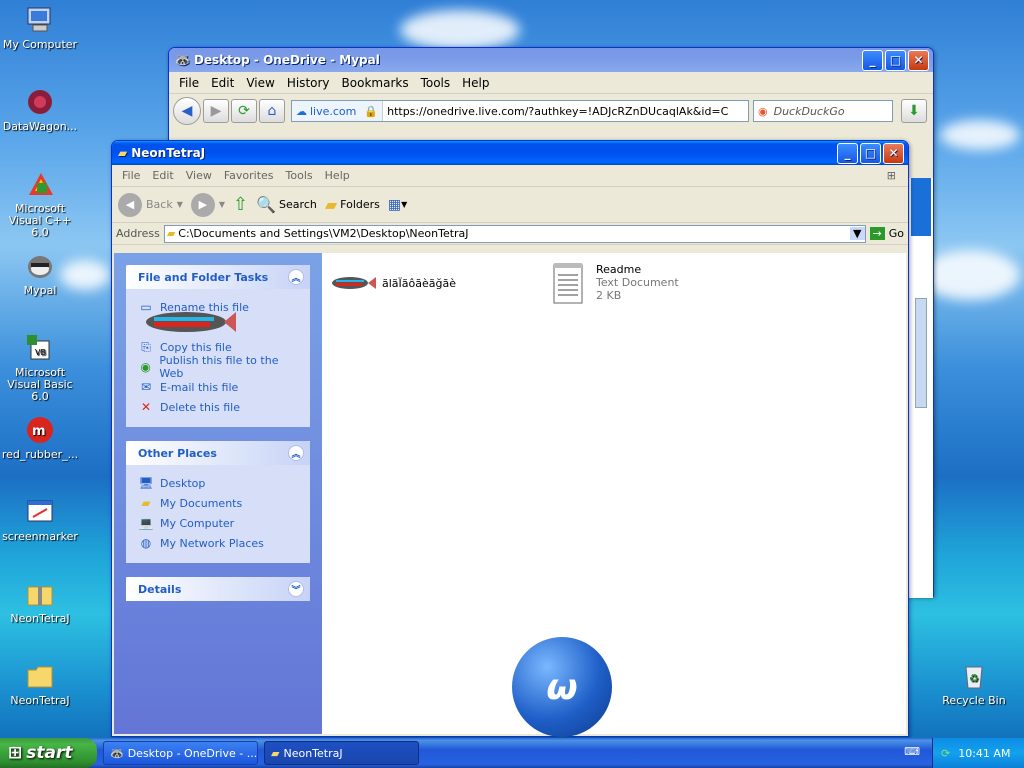  Describe the element at coordinates (40, 519) in the screenshot. I see `desktop-icon-screenmarker: screenmarker` at that location.